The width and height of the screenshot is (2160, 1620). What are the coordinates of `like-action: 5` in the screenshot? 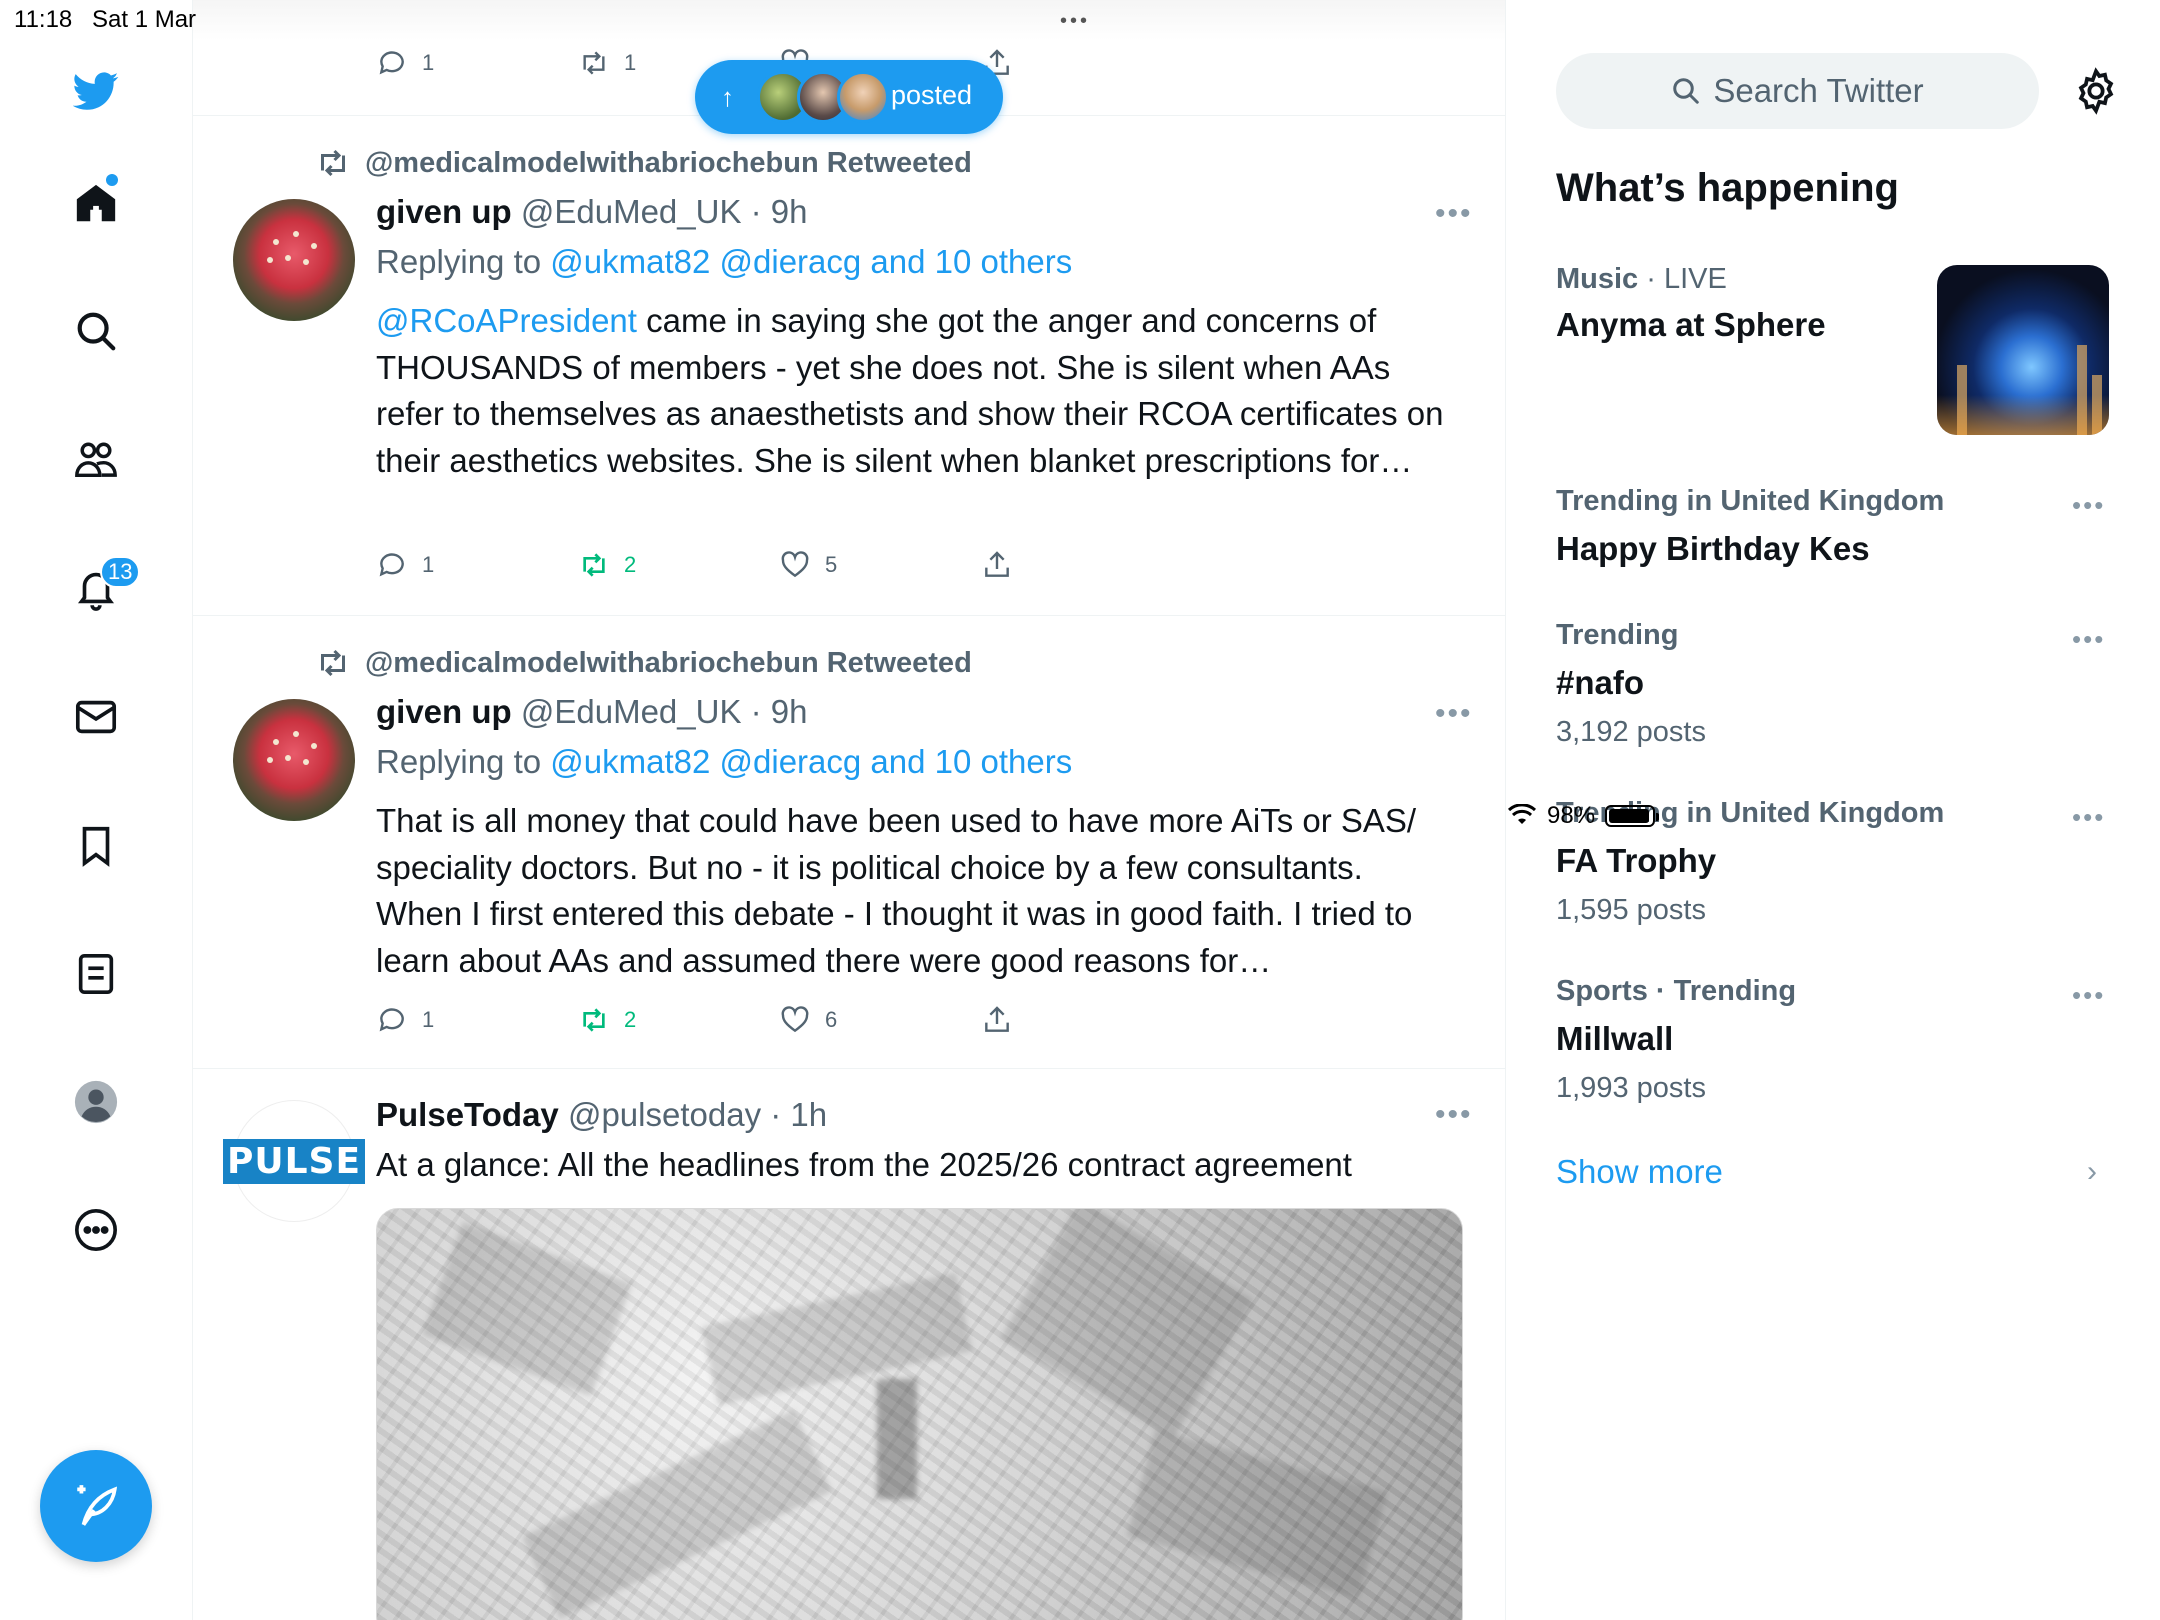 It's located at (808, 565).